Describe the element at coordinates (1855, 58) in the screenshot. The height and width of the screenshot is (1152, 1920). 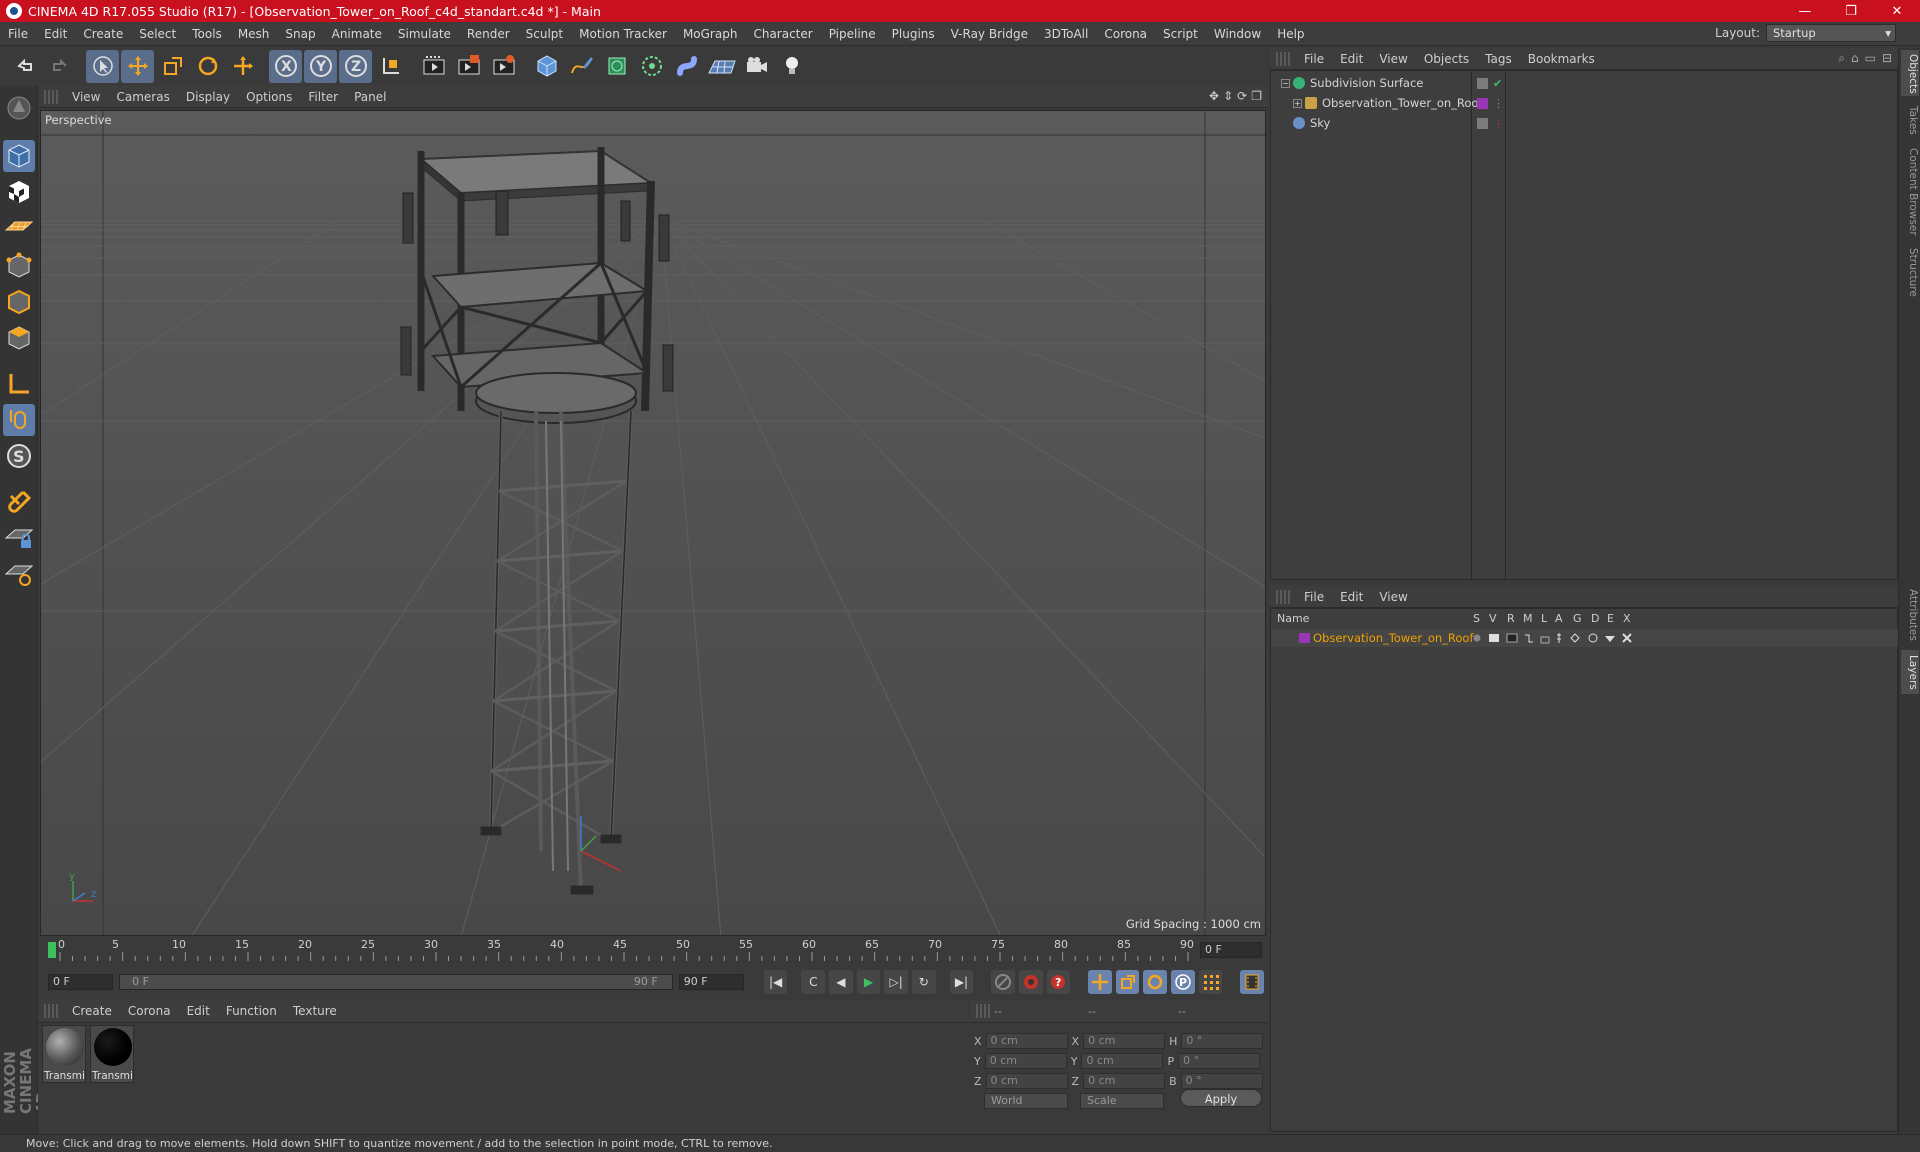
I see `home-icon: ⌂` at that location.